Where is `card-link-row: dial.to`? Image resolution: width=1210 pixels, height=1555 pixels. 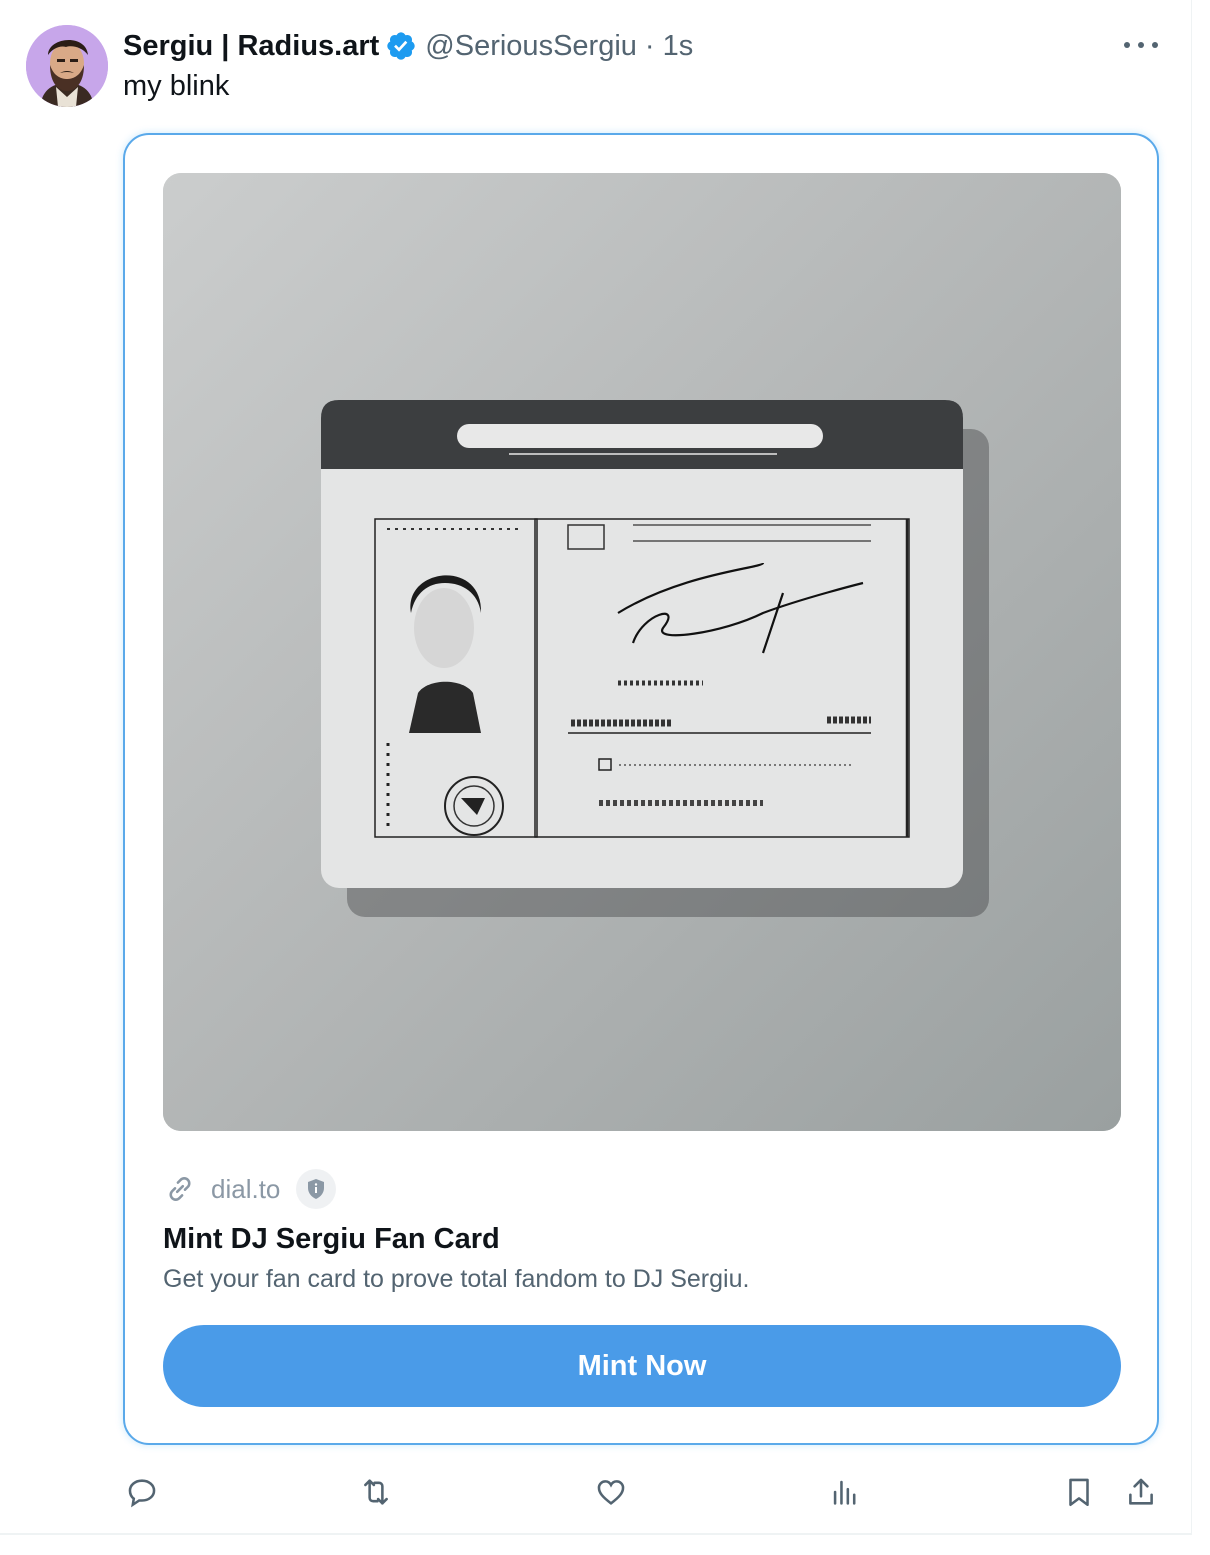
card-link-row: dial.to is located at coordinates (250, 1189).